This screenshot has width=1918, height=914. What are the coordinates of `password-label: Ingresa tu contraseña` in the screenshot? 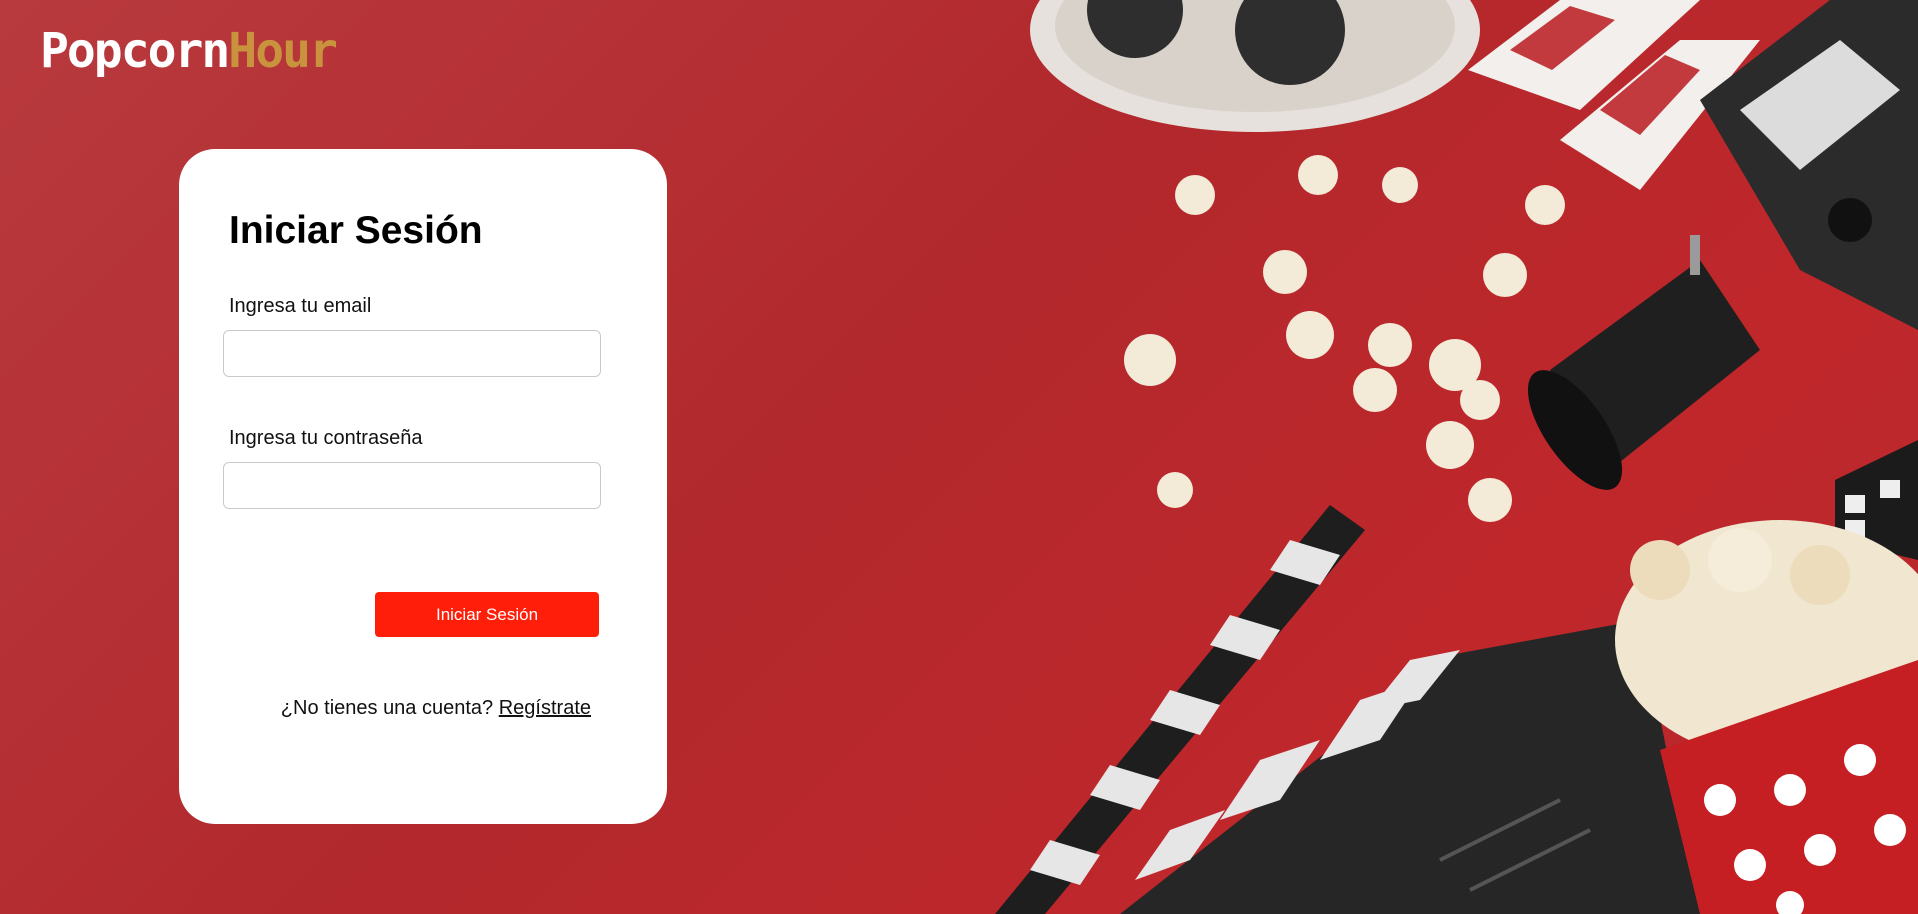 It's located at (326, 438).